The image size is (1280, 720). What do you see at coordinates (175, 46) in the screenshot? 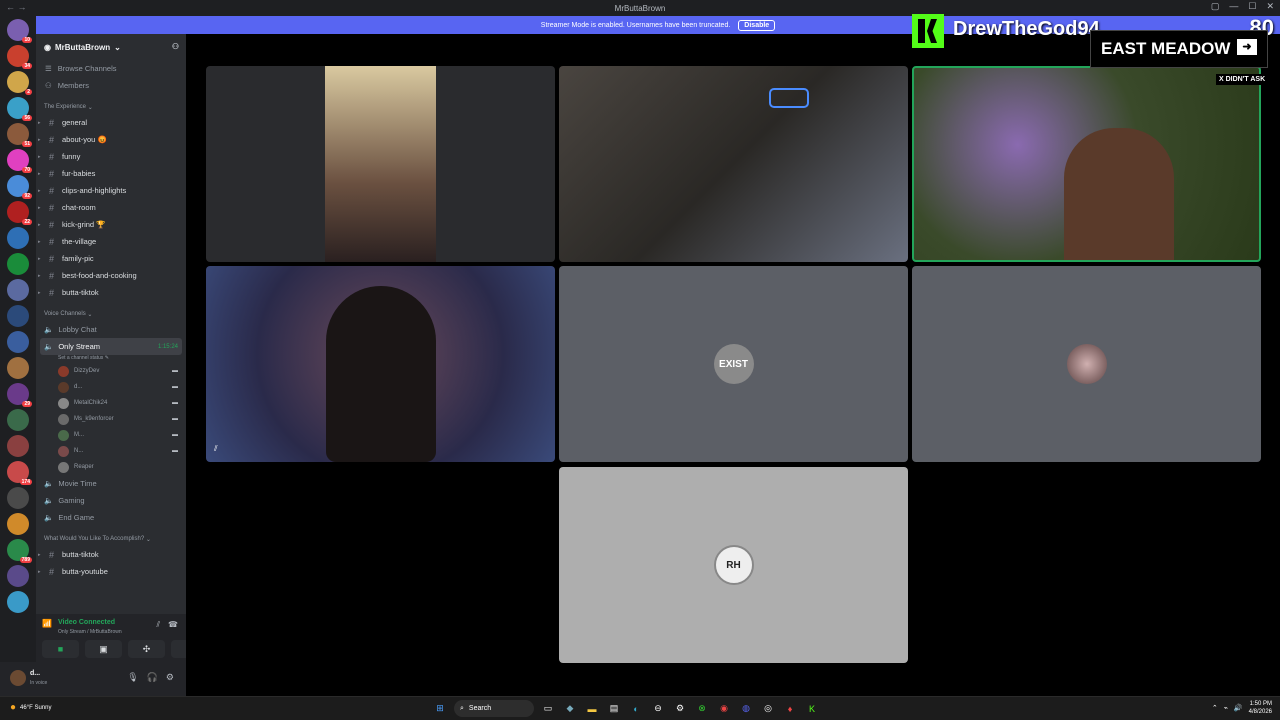
I see `add-member-icon: ⚇` at bounding box center [175, 46].